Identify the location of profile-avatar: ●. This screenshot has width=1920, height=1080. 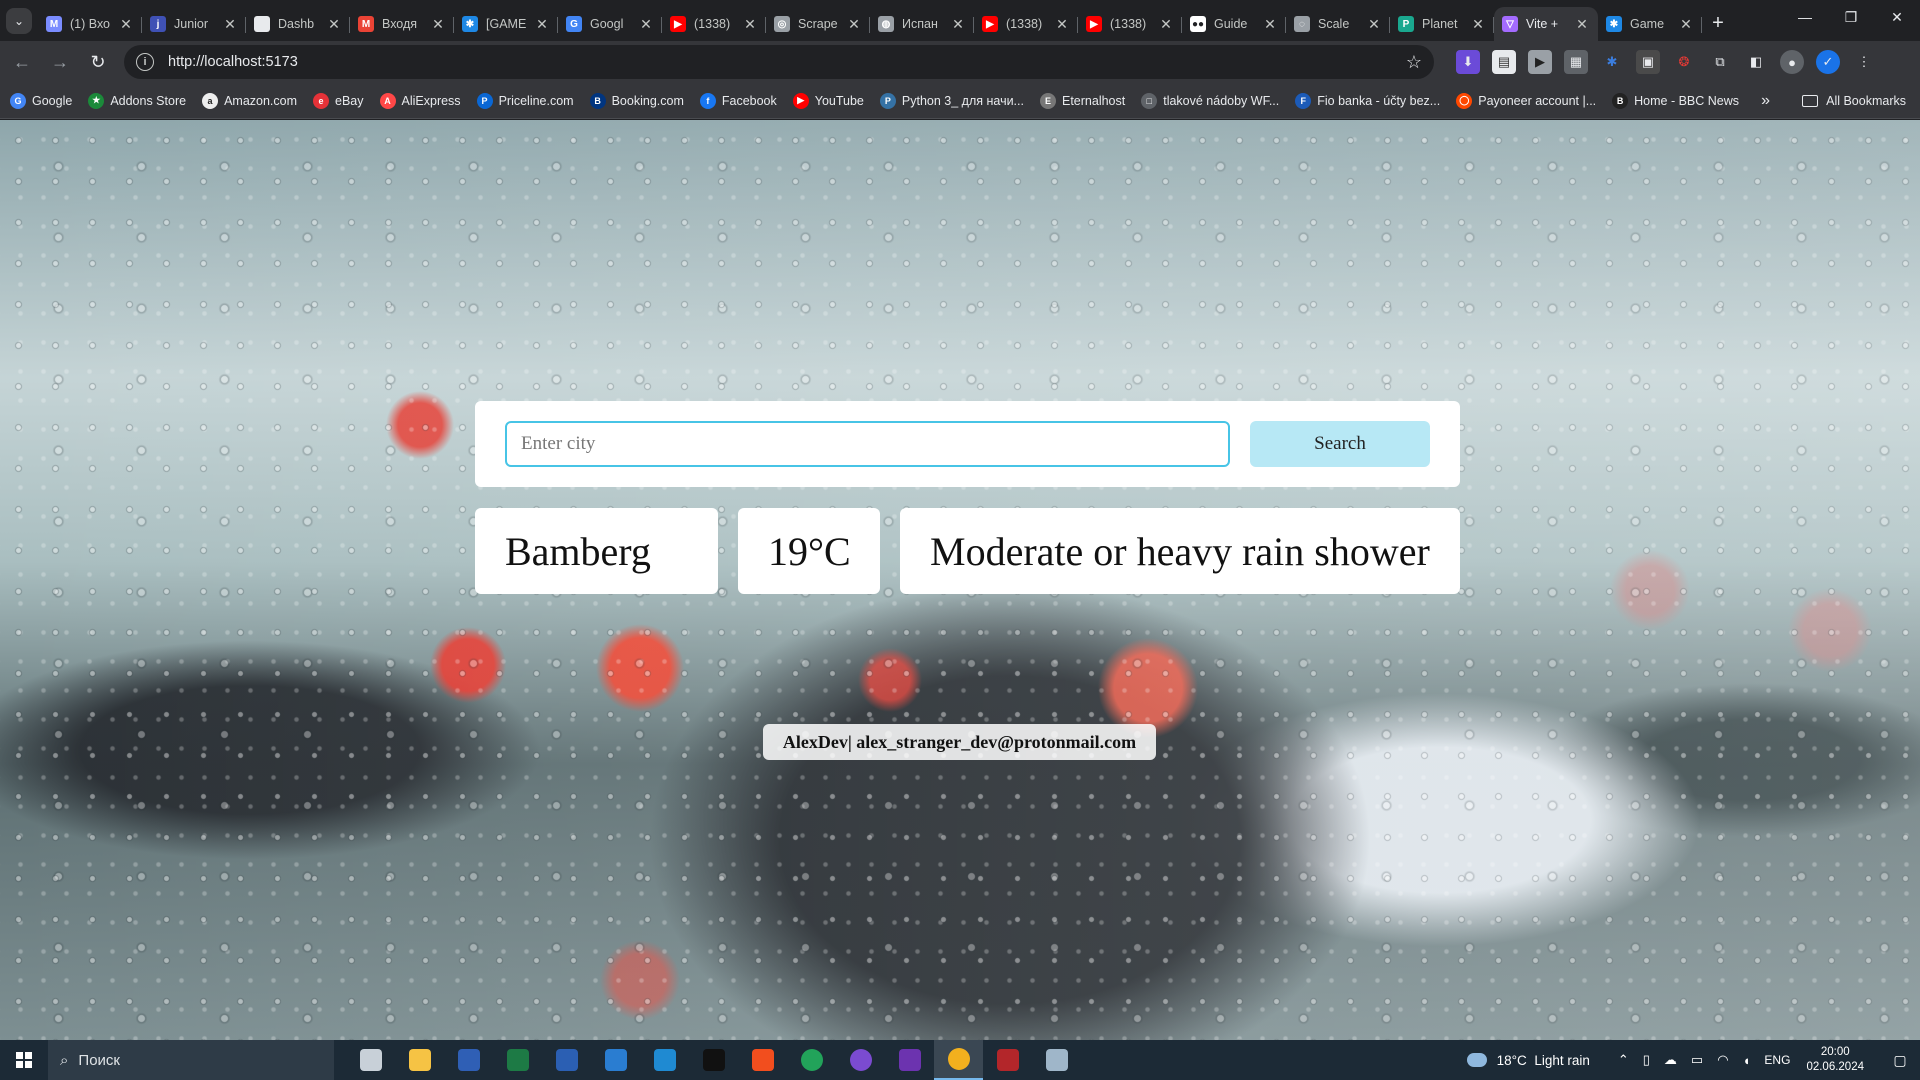
(1792, 62).